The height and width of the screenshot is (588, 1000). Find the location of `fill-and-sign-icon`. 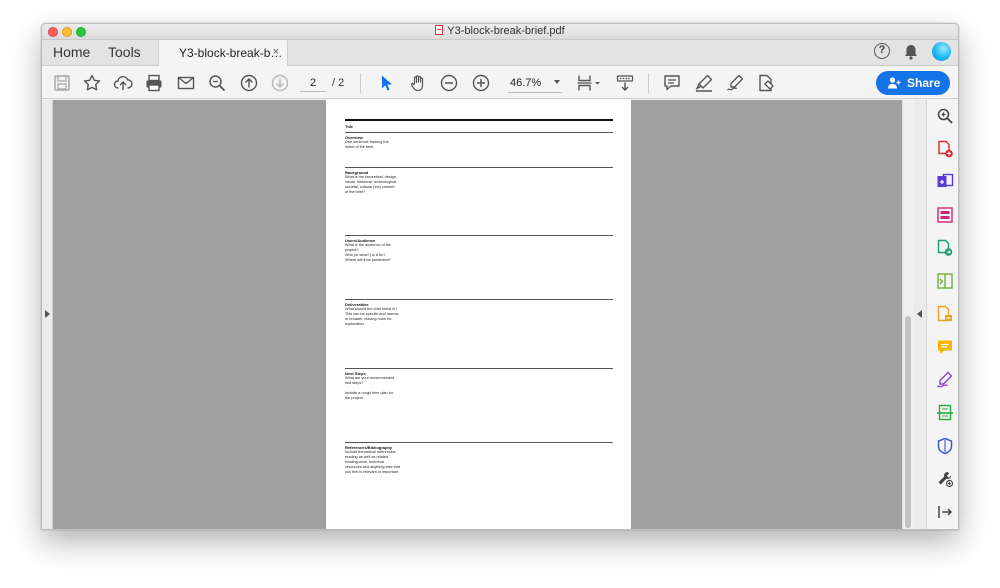

fill-and-sign-icon is located at coordinates (945, 380).